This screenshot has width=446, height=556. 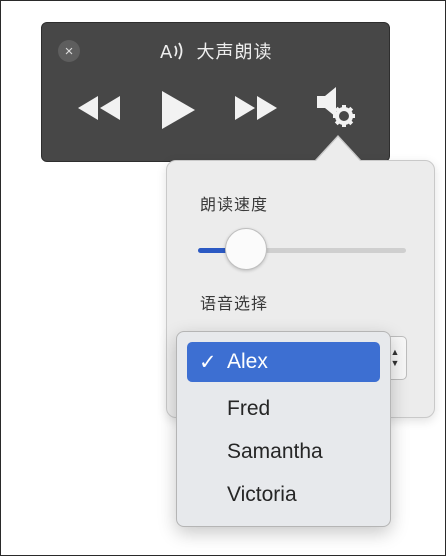 What do you see at coordinates (208, 362) in the screenshot?
I see `checkmark-icon: ✓` at bounding box center [208, 362].